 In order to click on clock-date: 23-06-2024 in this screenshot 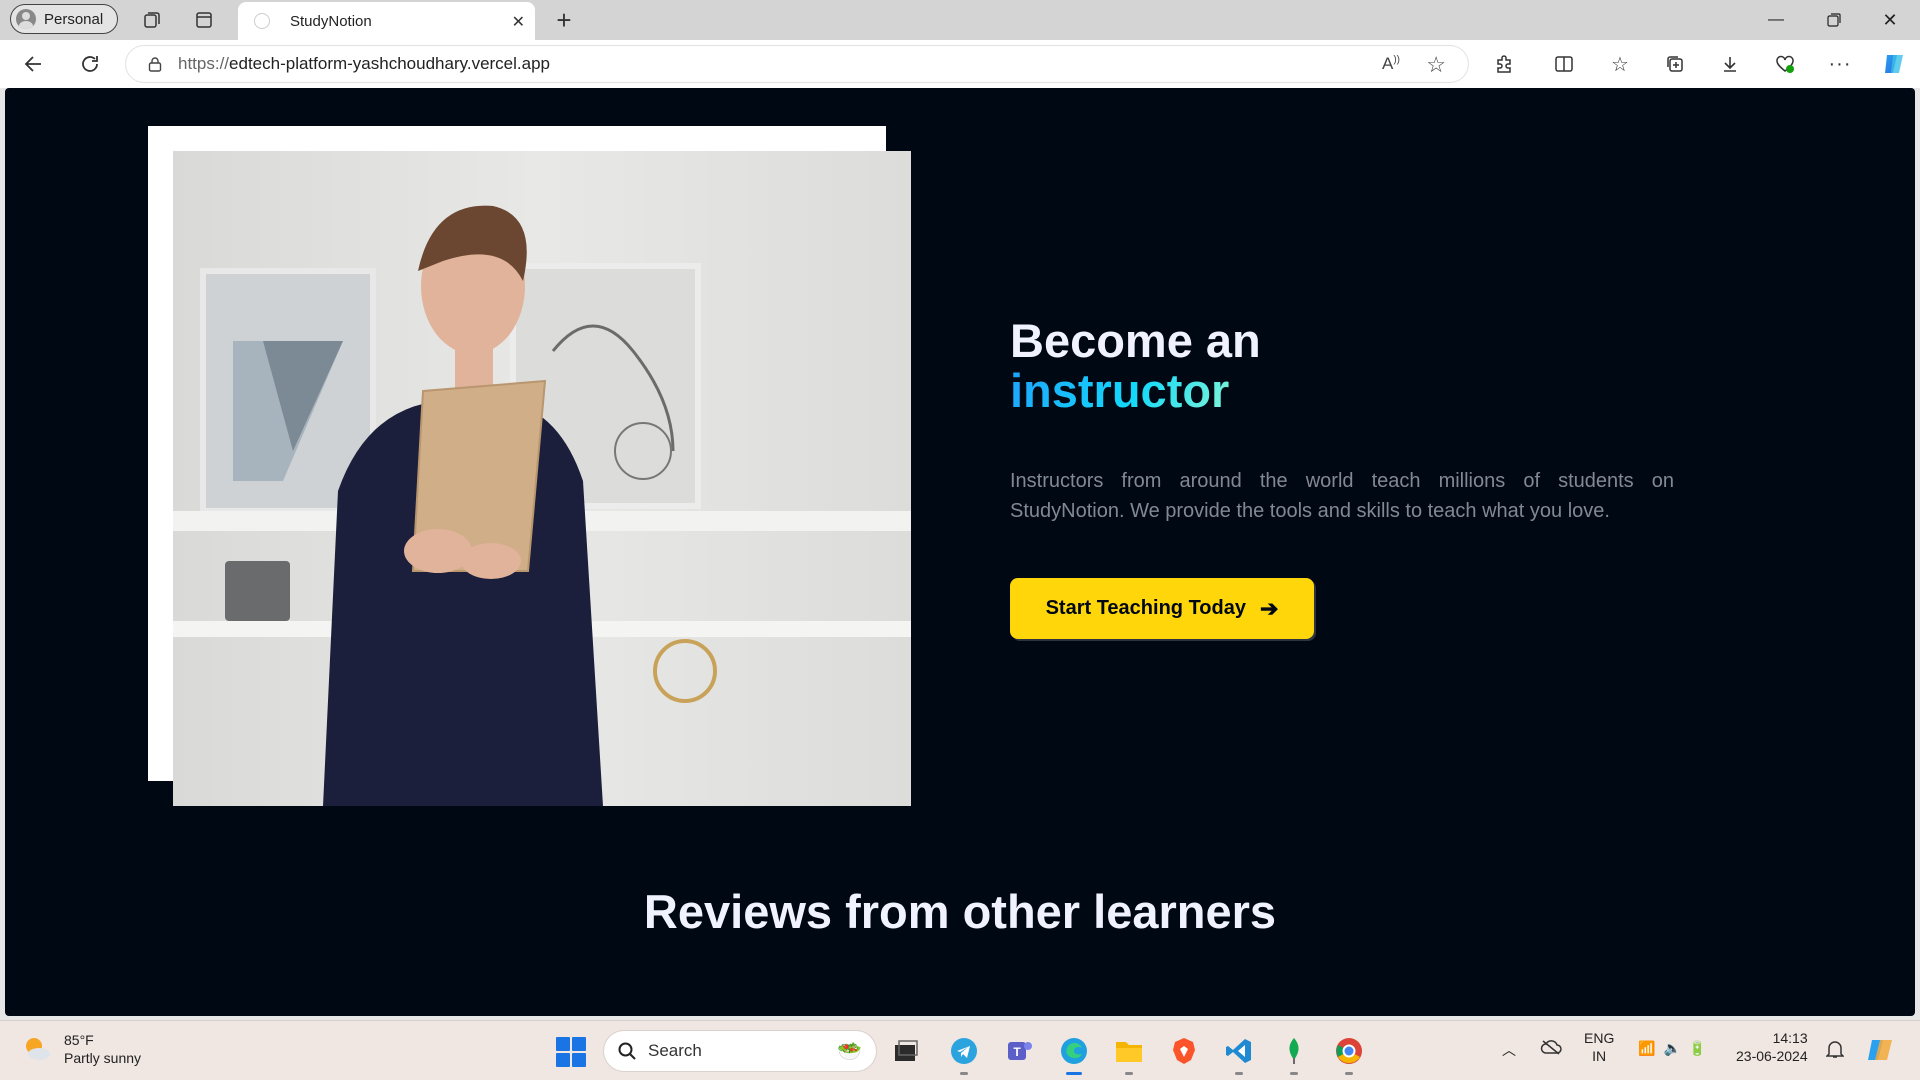, I will do `click(1772, 1056)`.